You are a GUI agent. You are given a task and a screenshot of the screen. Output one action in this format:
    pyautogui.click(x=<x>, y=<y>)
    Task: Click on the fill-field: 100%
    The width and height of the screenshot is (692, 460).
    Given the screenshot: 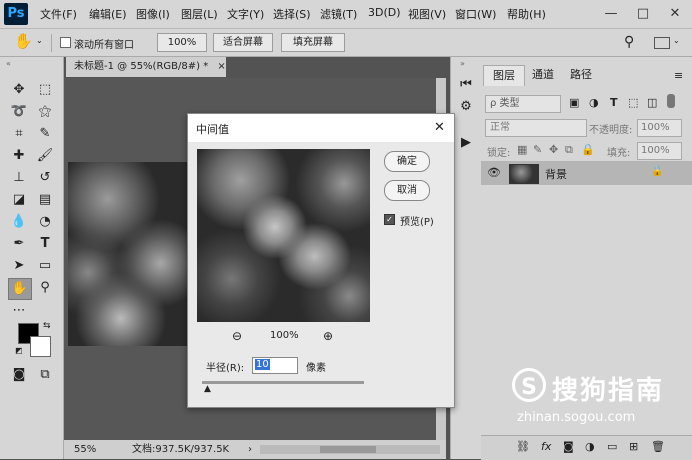 What is the action you would take?
    pyautogui.click(x=659, y=151)
    